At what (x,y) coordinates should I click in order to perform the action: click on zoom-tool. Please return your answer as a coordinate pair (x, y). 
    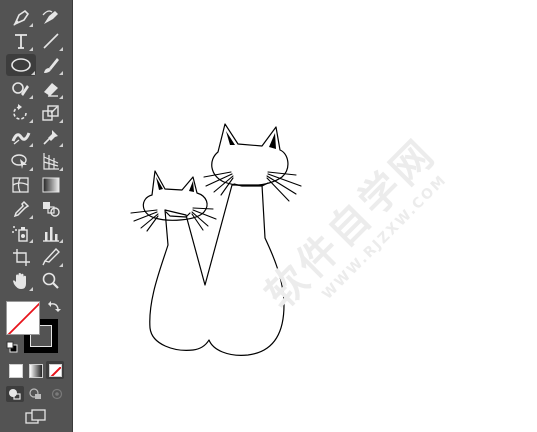
    Looking at the image, I should click on (51, 281).